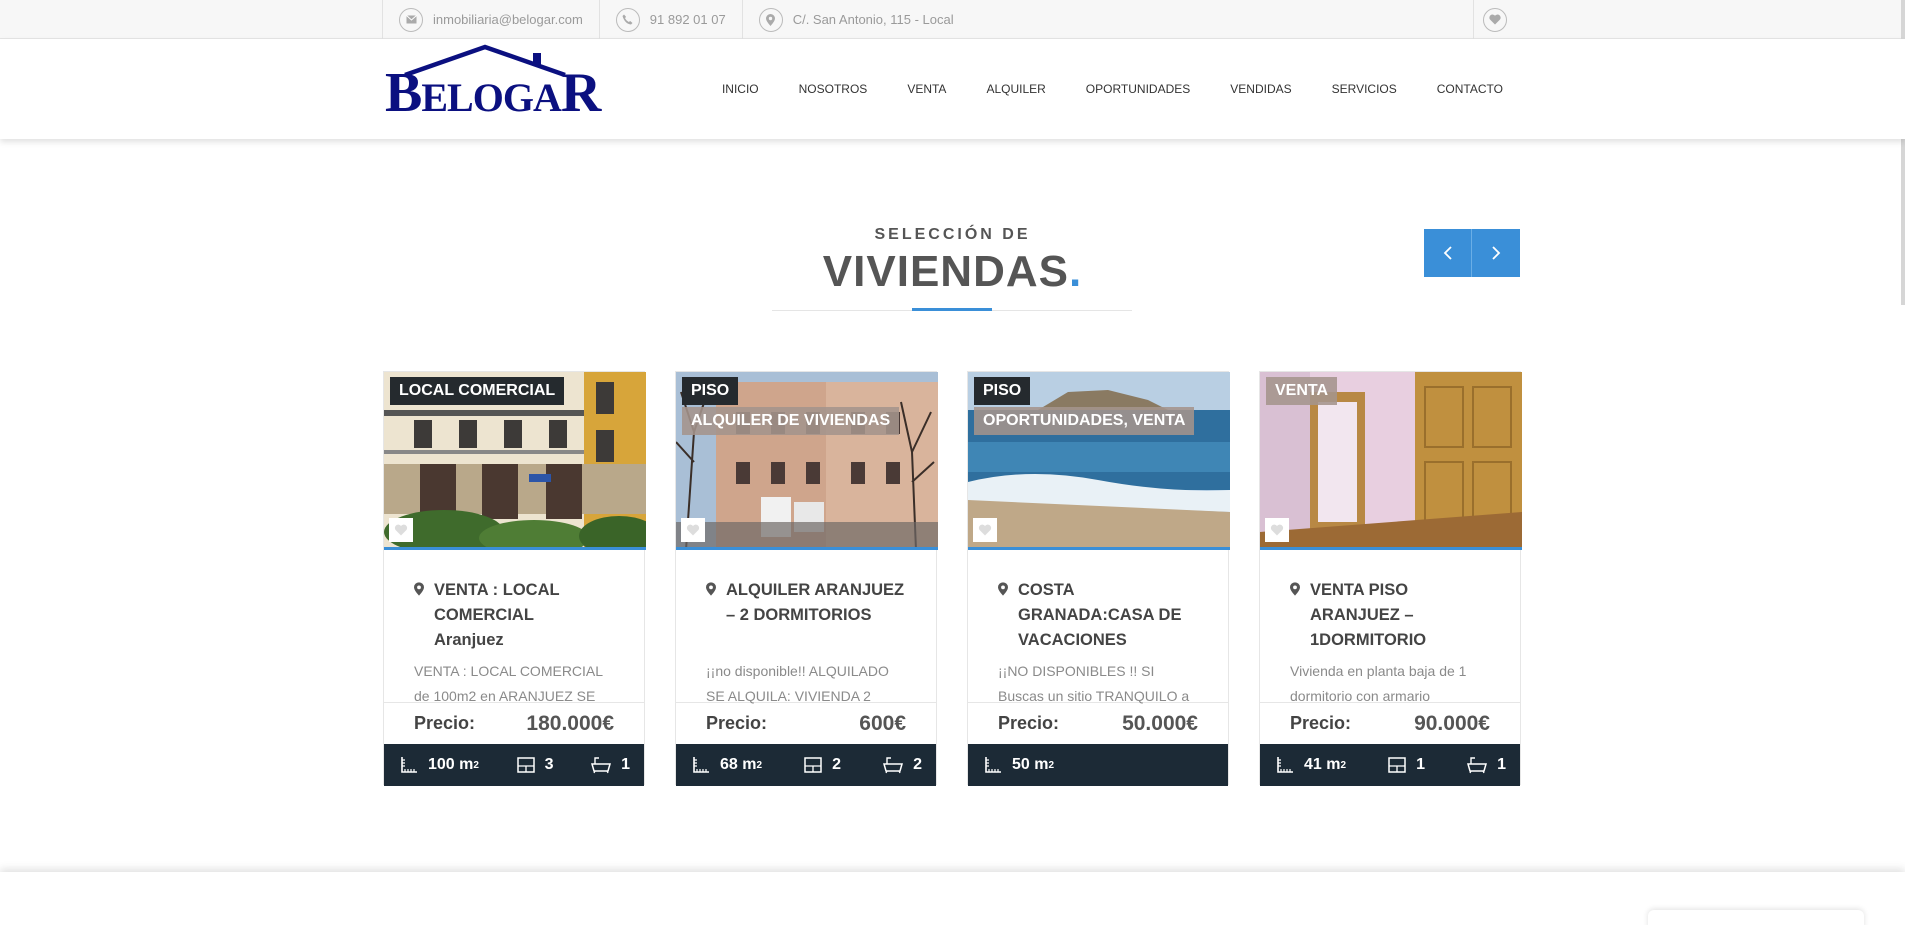 The image size is (1905, 925). I want to click on carousel-prev-button, so click(1448, 253).